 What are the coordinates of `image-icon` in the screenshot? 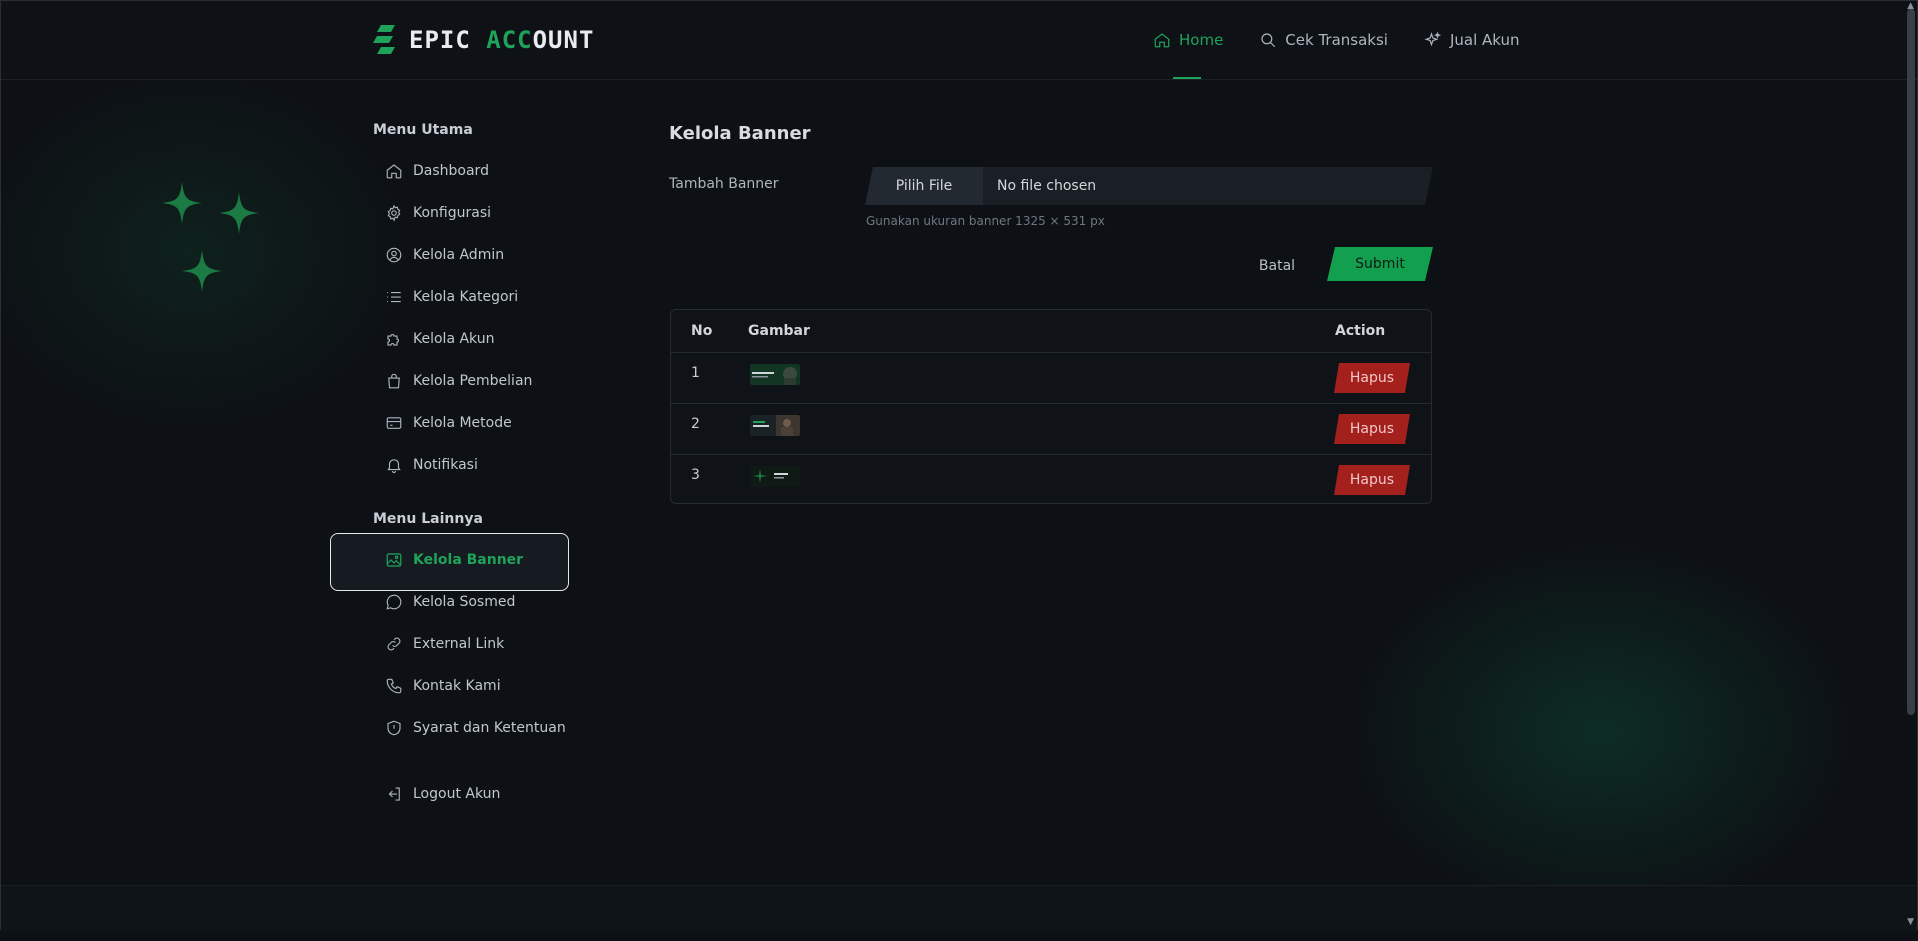 It's located at (394, 560).